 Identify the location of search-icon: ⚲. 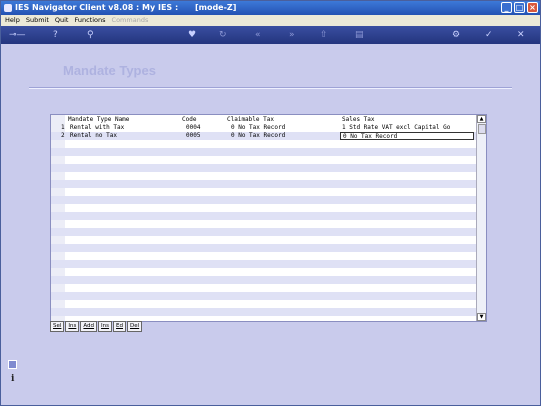
(90, 35).